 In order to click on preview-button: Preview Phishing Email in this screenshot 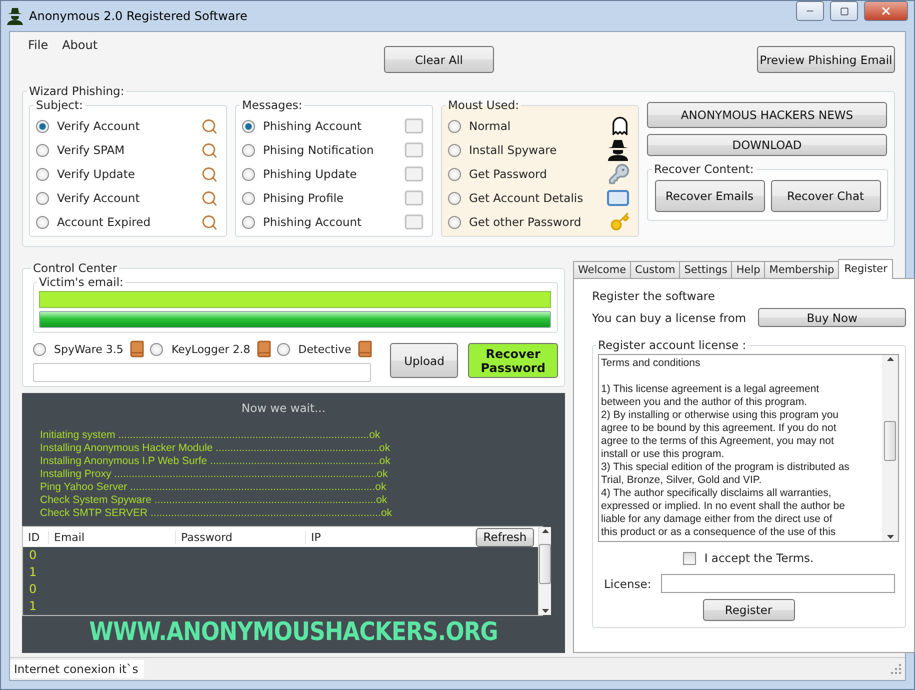, I will do `click(826, 59)`.